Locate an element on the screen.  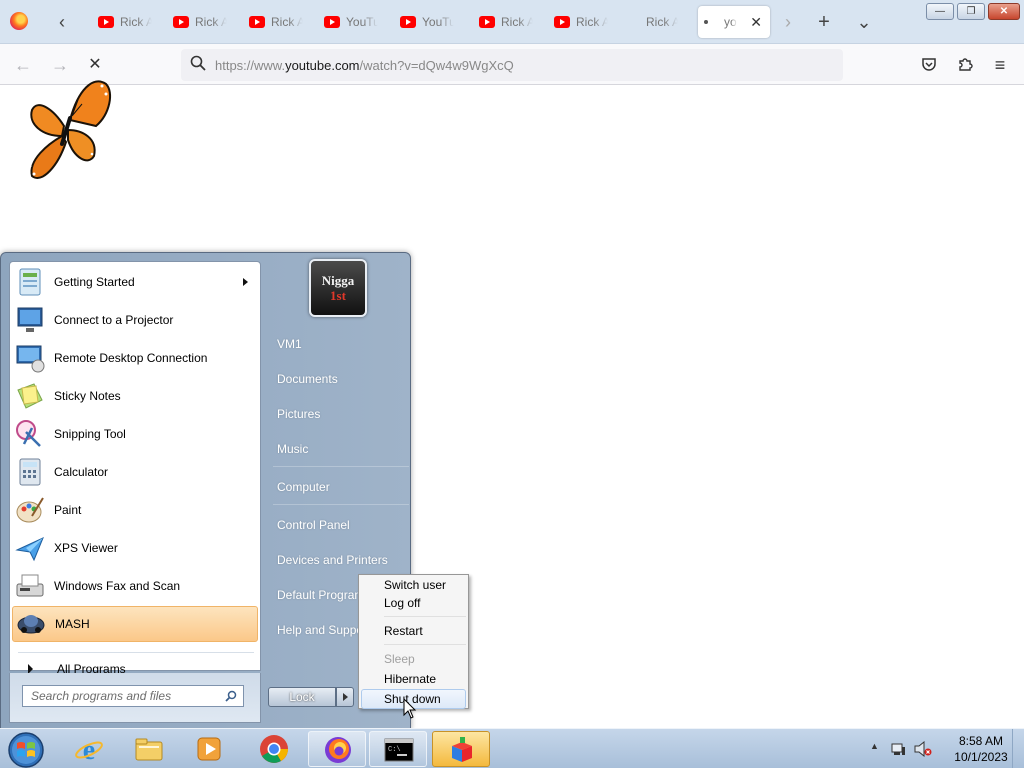
taskbar-chrome is located at coordinates (274, 749).